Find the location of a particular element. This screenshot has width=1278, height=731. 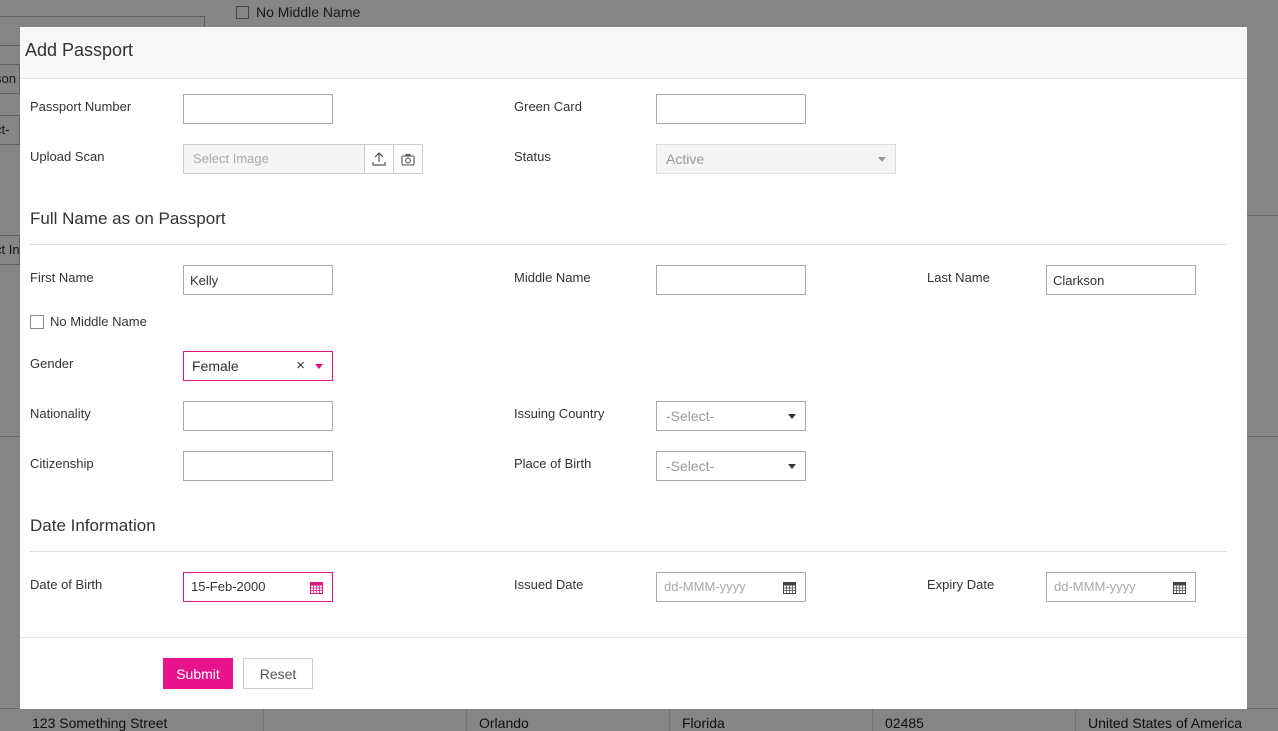

camera-icon is located at coordinates (408, 159).